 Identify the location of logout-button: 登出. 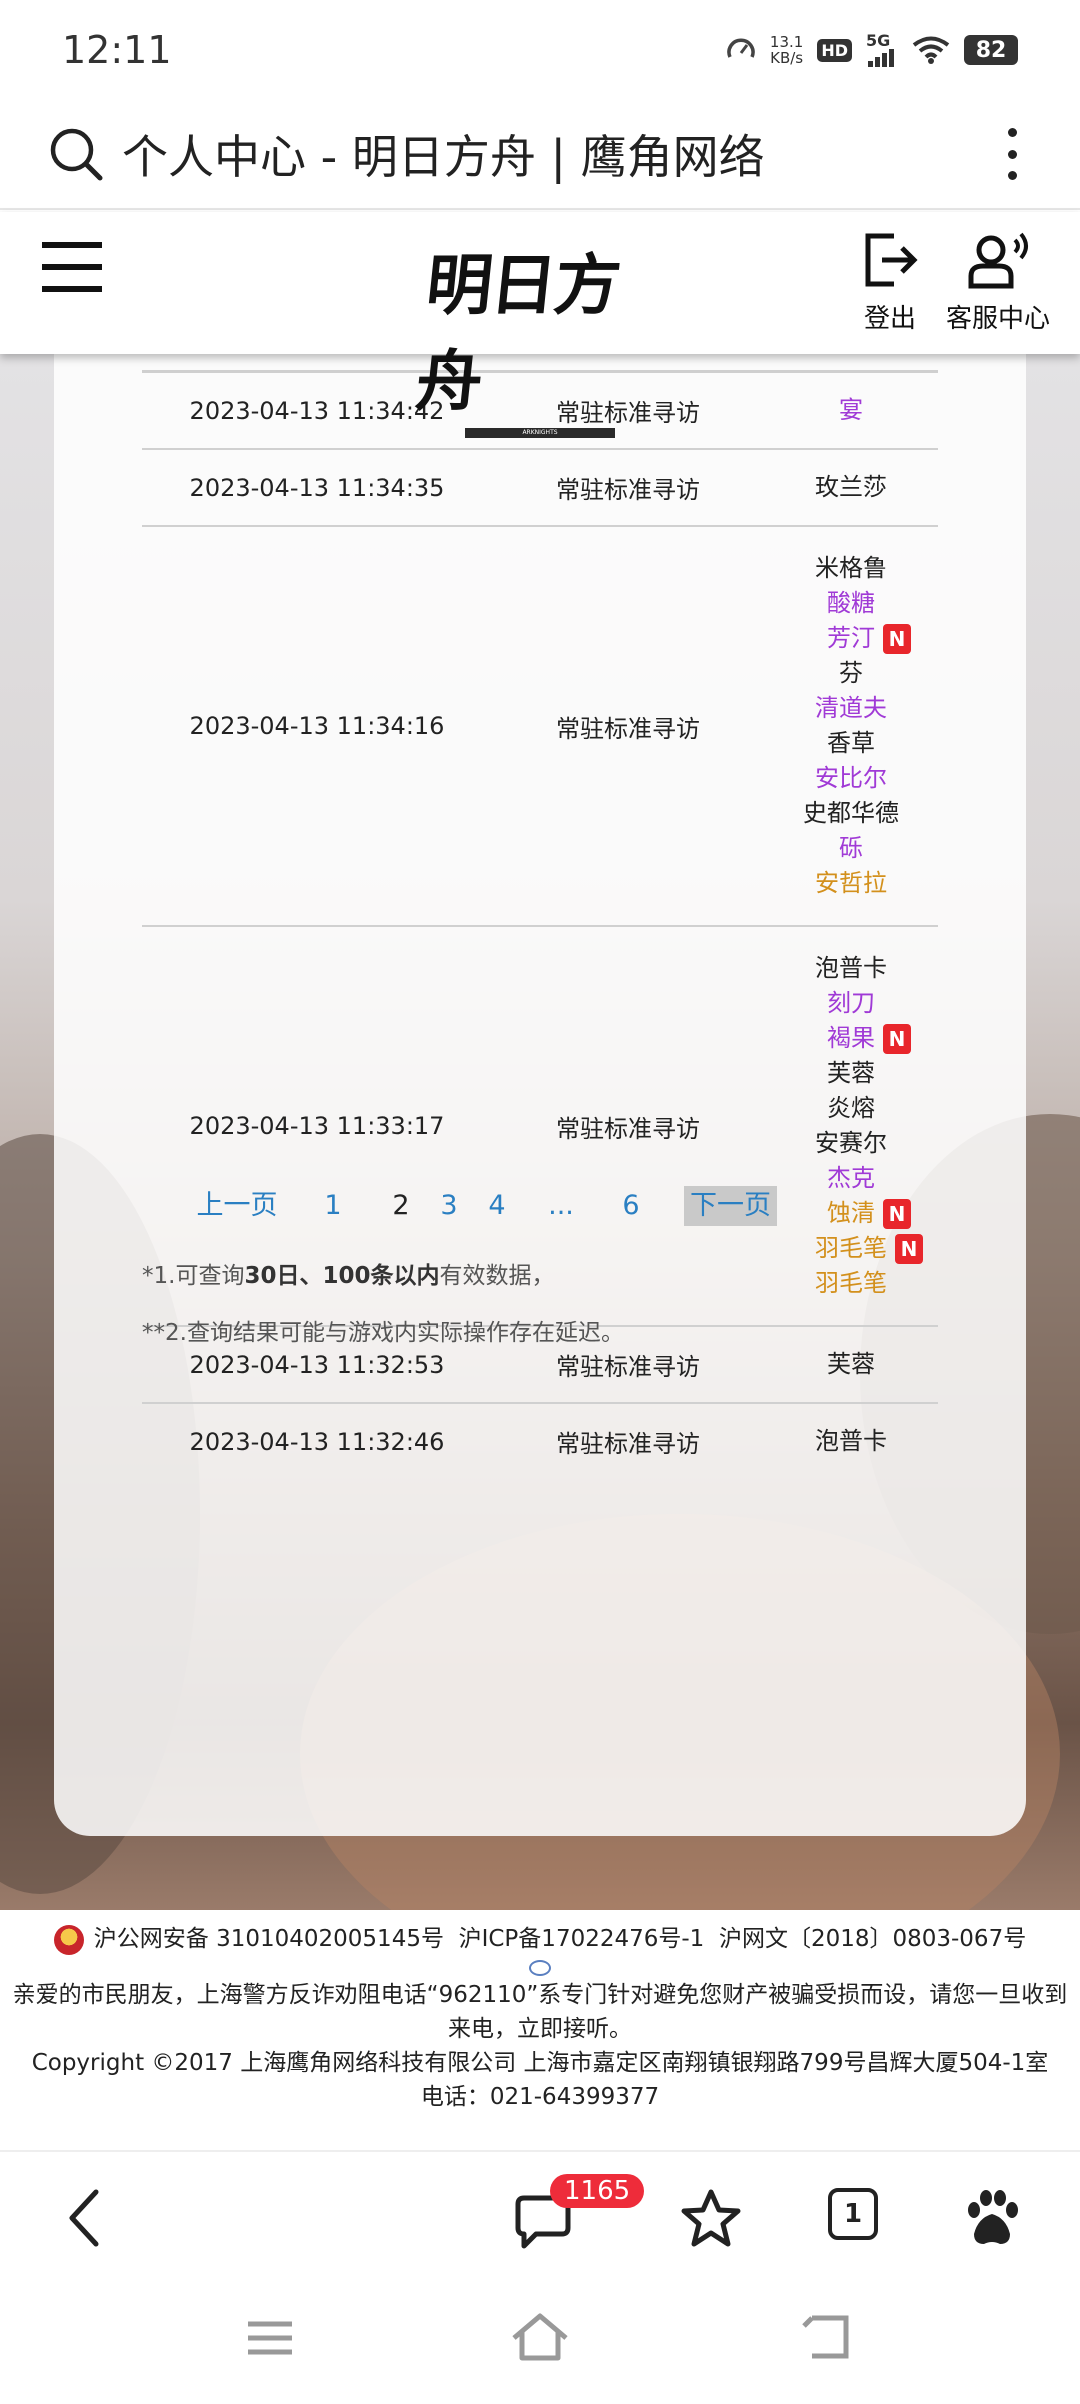
(890, 282).